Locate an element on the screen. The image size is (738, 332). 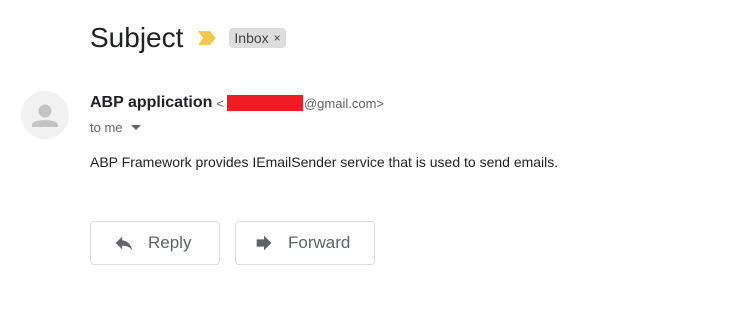
email-subject: Subject is located at coordinates (137, 37).